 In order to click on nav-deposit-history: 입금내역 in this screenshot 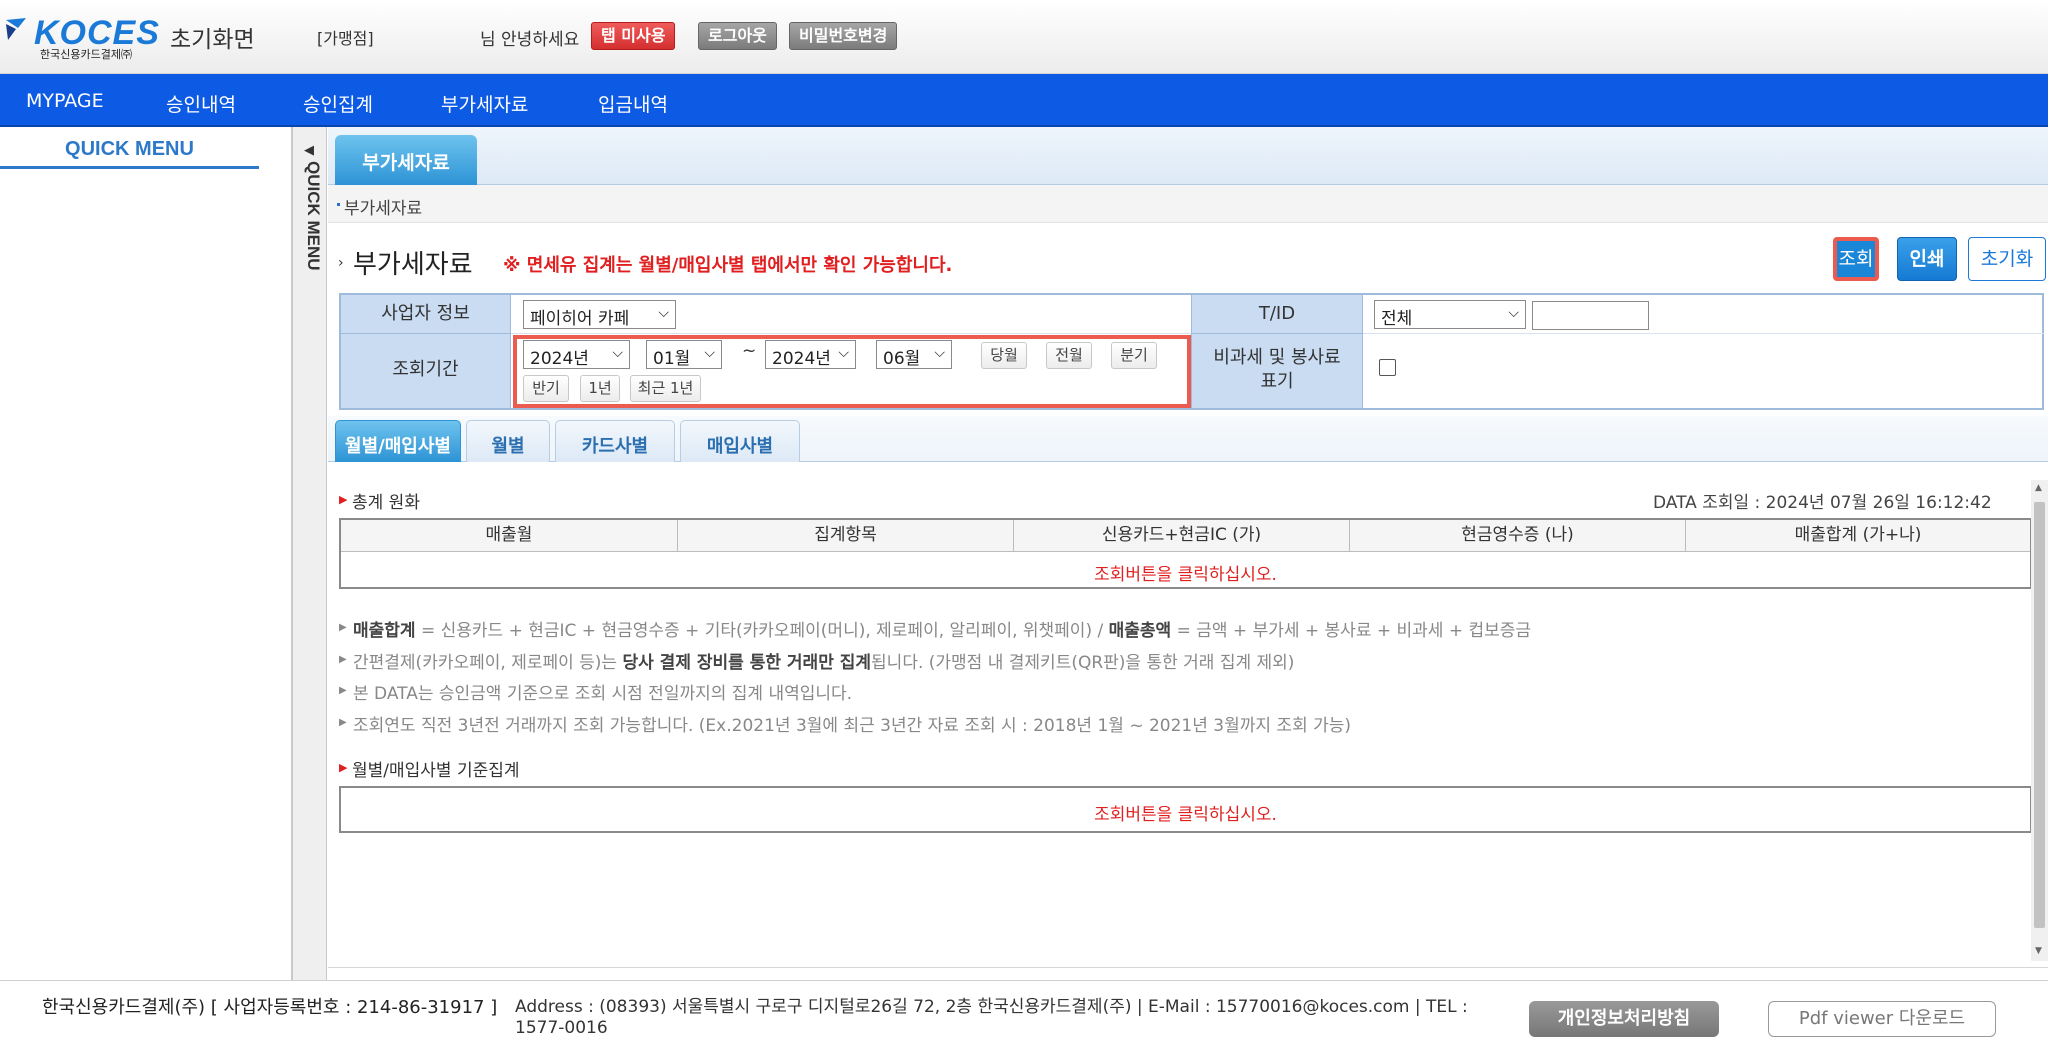, I will do `click(633, 103)`.